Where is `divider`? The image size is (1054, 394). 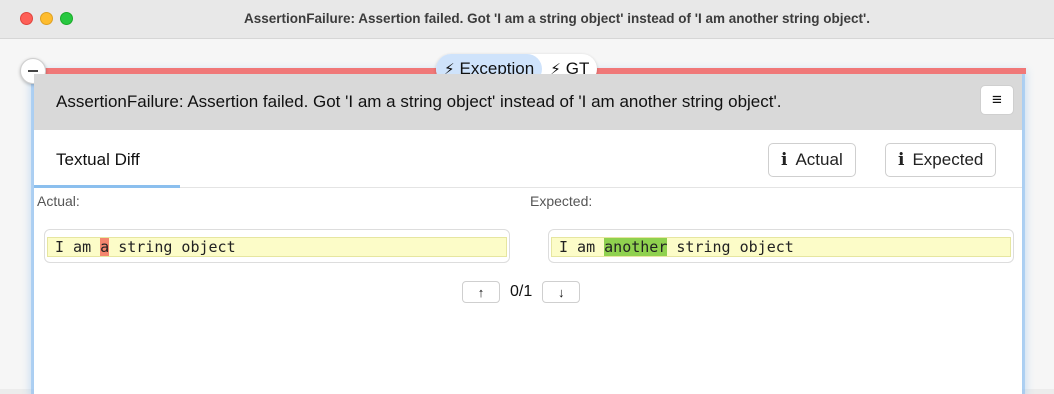
divider is located at coordinates (528, 187).